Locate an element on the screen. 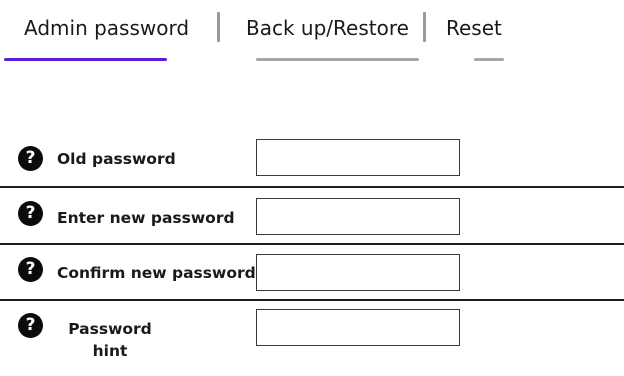  old-password-label: Old password is located at coordinates (116, 159).